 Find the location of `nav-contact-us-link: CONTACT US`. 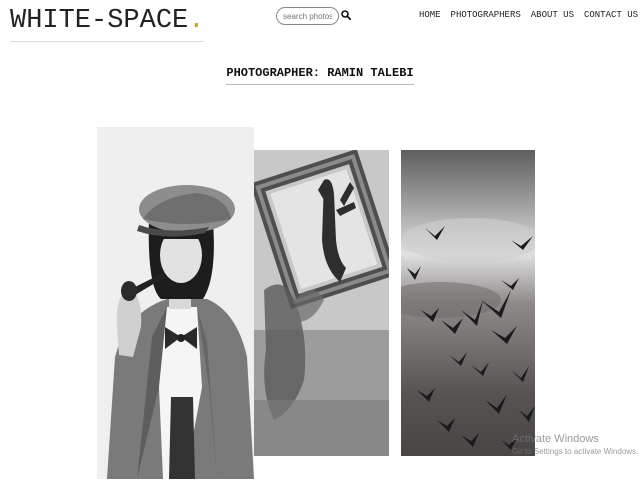

nav-contact-us-link: CONTACT US is located at coordinates (611, 15).